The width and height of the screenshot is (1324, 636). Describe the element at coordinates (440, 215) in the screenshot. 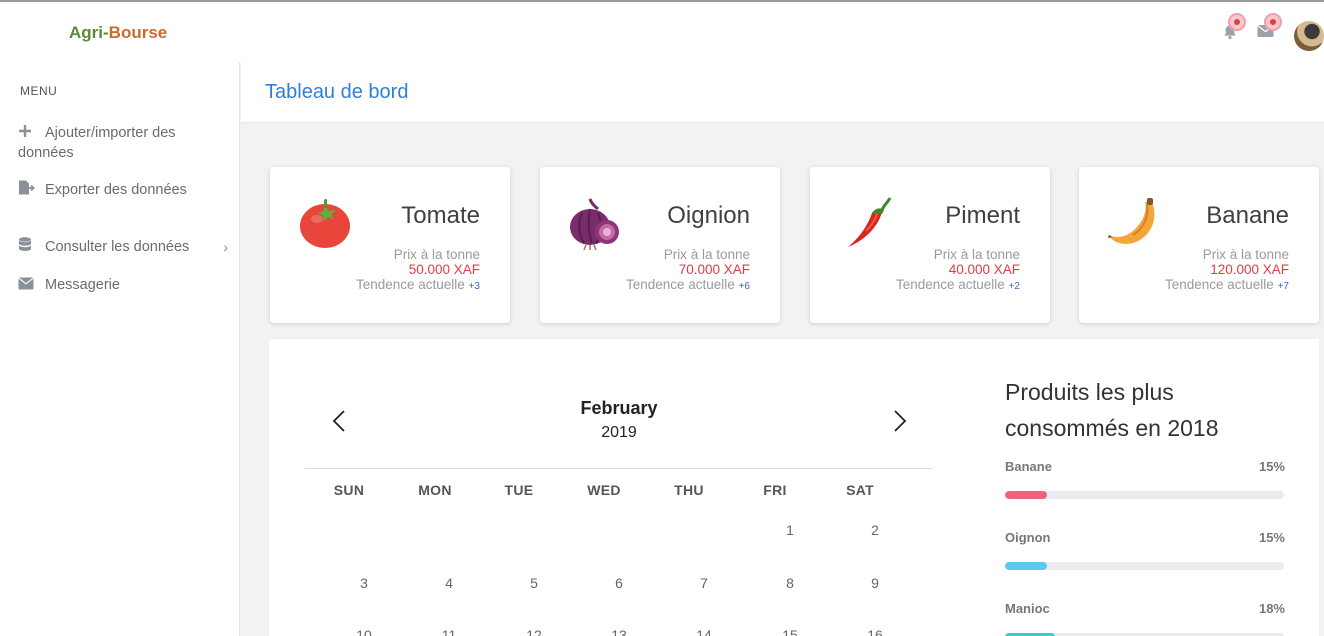

I see `product-name: Tomate` at that location.